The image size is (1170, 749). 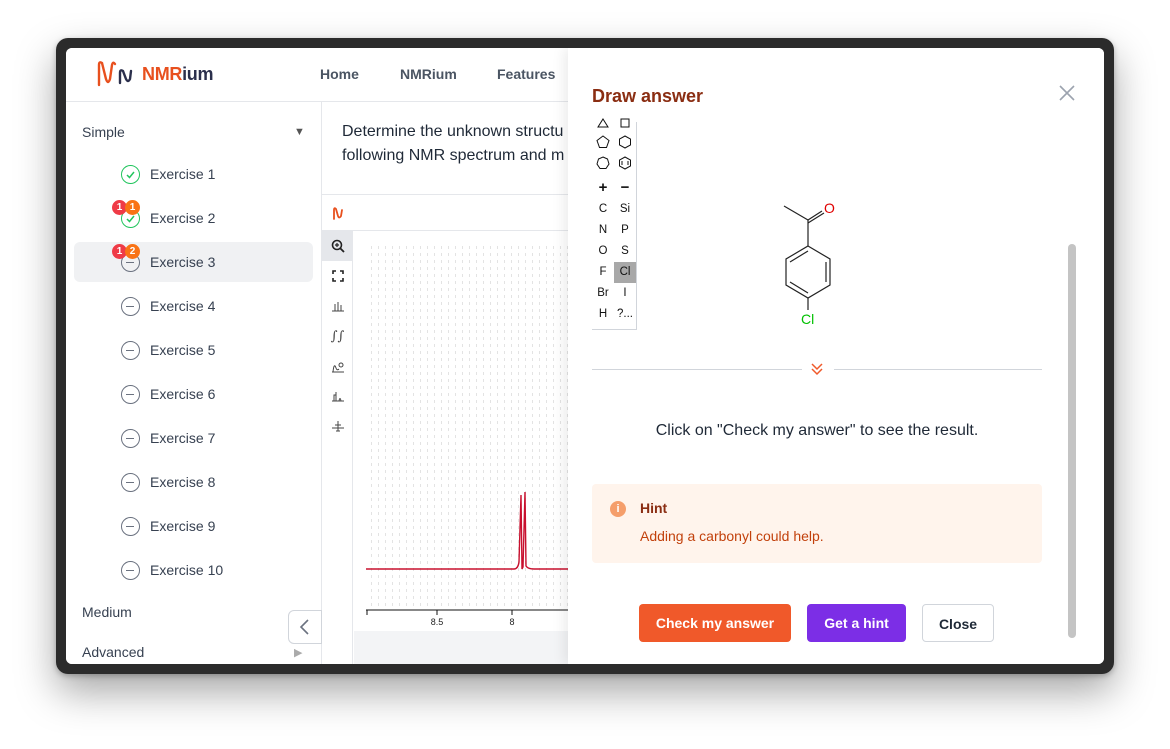 I want to click on exercise-label: Exercise 4, so click(x=183, y=306).